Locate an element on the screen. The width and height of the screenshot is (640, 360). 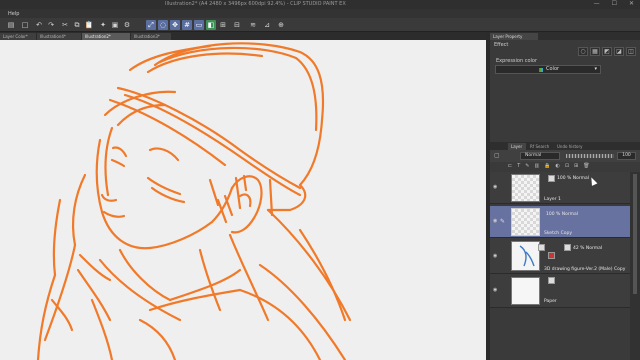
expression-color-select: Color ▾ is located at coordinates (548, 69).